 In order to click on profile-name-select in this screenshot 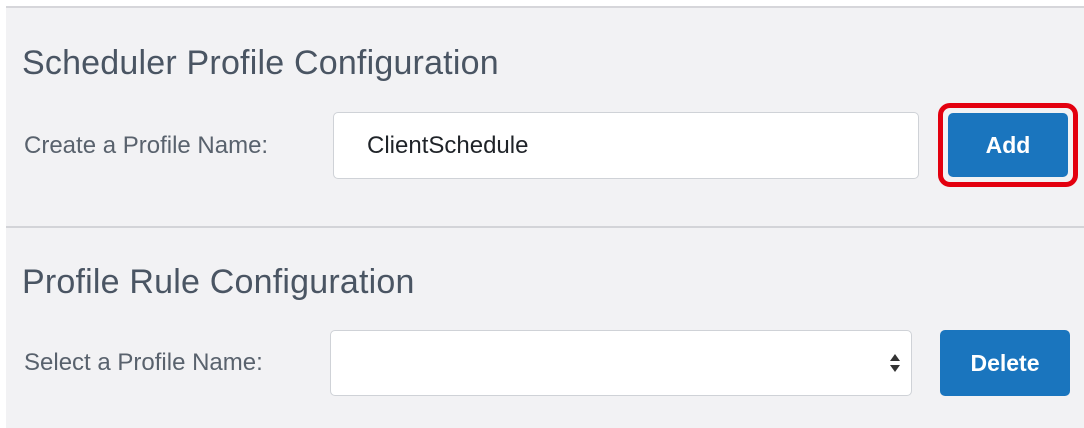, I will do `click(621, 363)`.